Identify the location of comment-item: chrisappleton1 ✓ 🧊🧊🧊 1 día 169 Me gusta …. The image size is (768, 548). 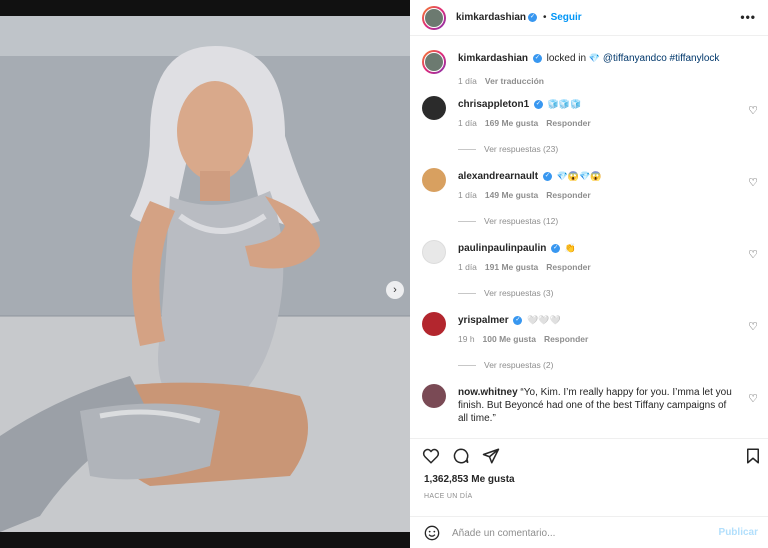
(592, 129).